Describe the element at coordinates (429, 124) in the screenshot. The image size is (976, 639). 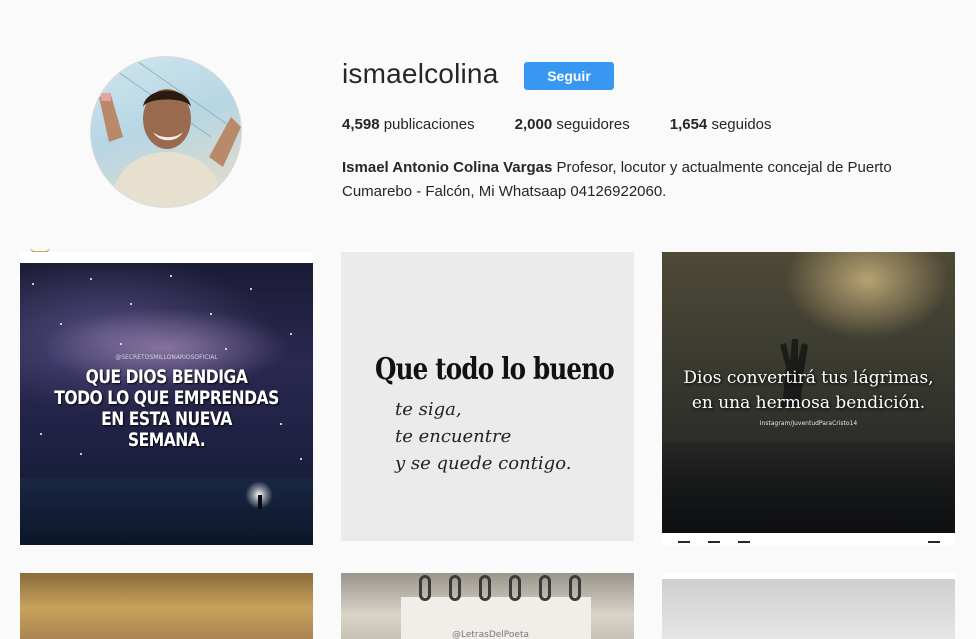
I see `posts-label: publicaciones` at that location.